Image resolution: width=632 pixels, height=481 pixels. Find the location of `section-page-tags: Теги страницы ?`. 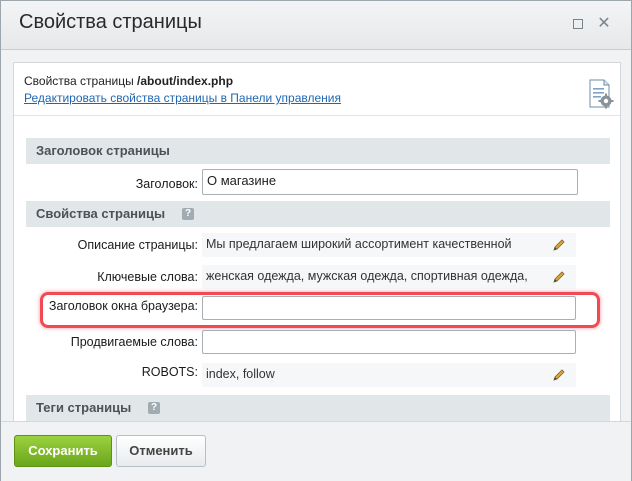

section-page-tags: Теги страницы ? is located at coordinates (318, 408).